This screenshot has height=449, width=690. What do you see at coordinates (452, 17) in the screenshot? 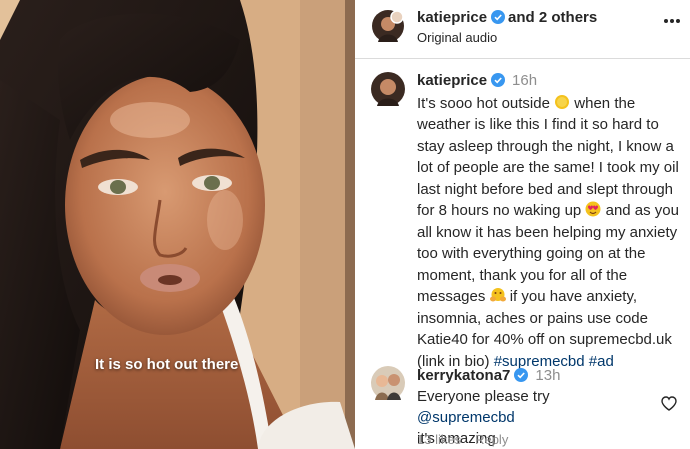
I see `author-username: katieprice` at bounding box center [452, 17].